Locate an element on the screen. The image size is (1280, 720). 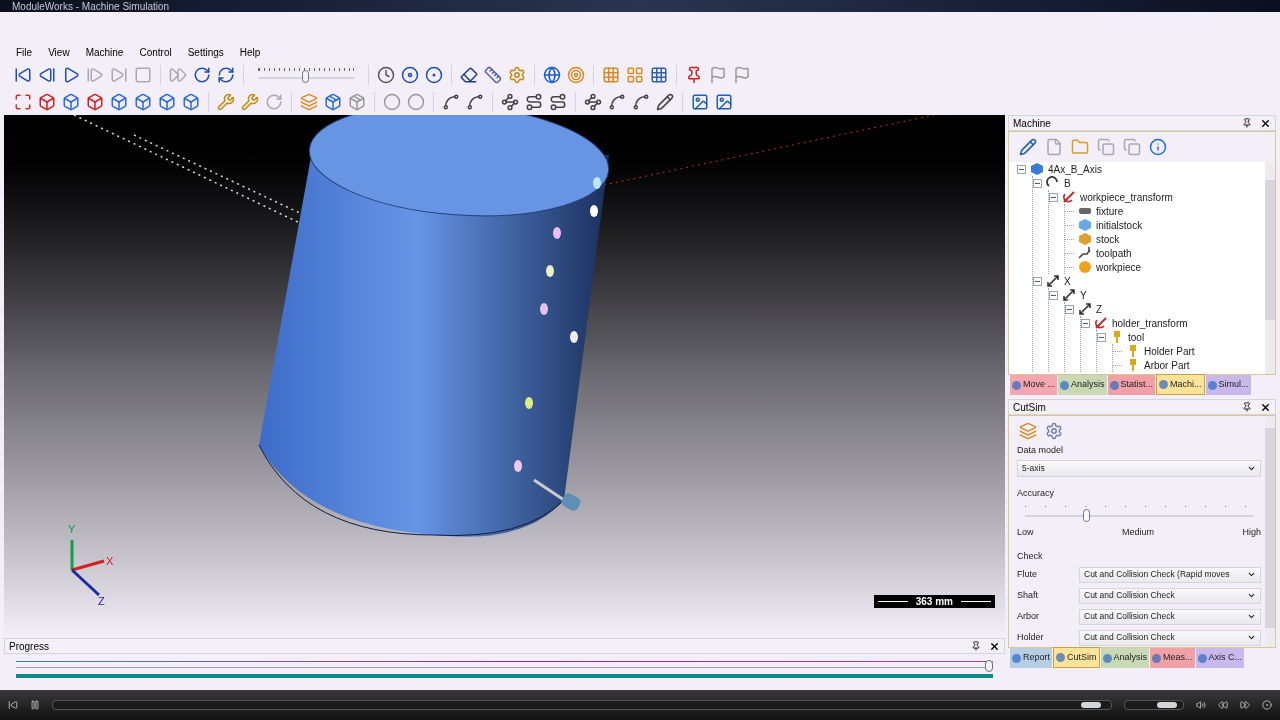
panel-title: Progress is located at coordinates (29, 646).